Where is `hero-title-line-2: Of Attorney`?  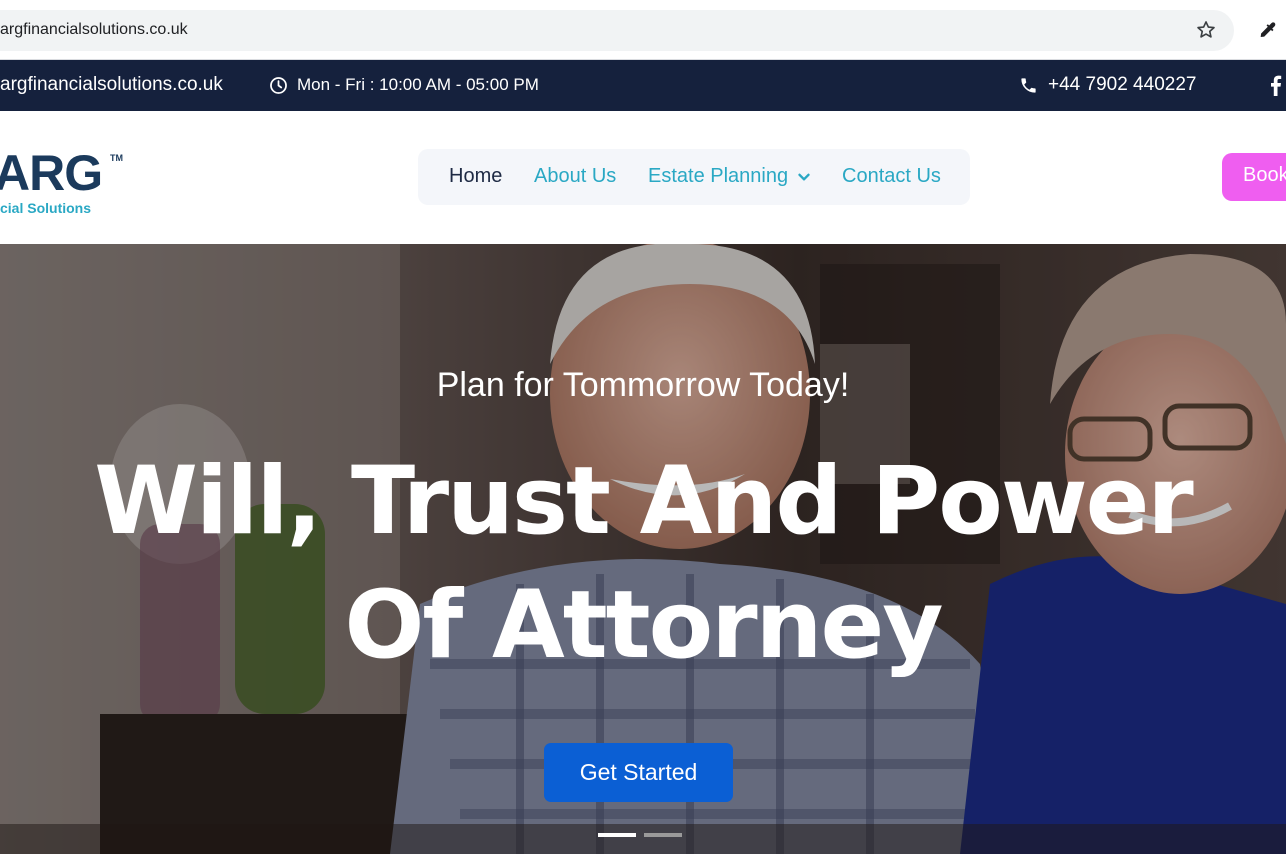 hero-title-line-2: Of Attorney is located at coordinates (643, 625).